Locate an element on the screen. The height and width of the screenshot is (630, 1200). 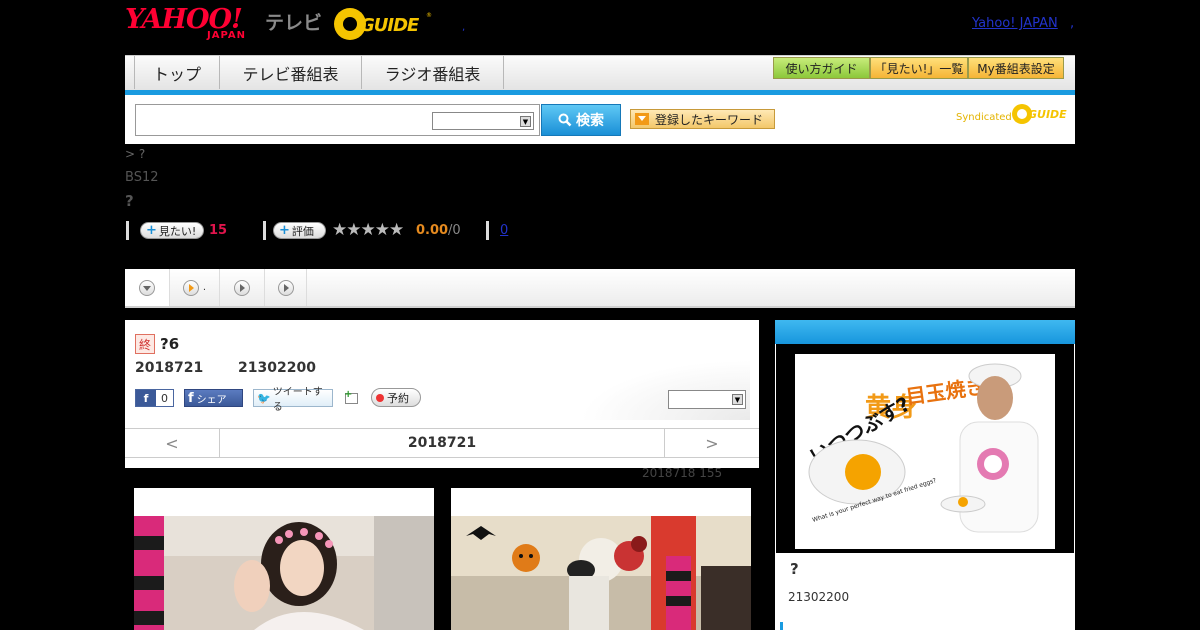
gguide-registered-mark: ® is located at coordinates (429, 15).